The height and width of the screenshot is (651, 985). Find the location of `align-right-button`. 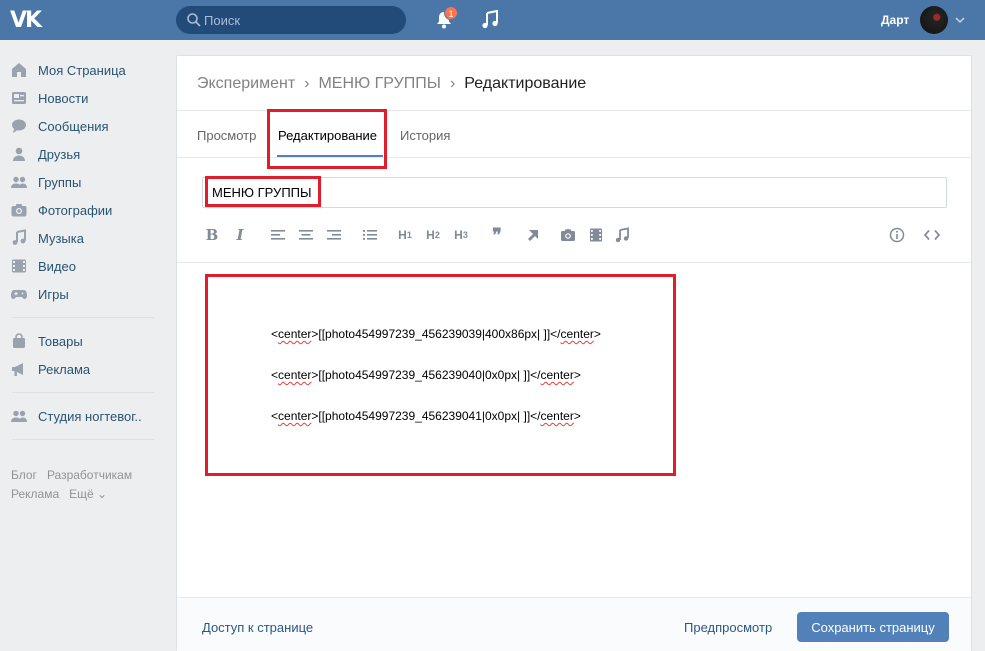

align-right-button is located at coordinates (334, 235).